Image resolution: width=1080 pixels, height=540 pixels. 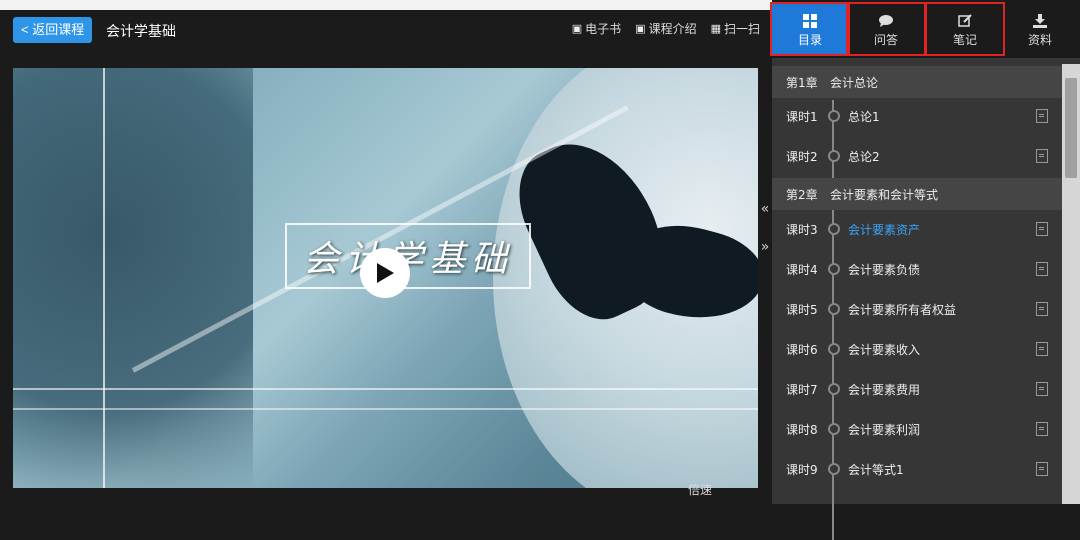 I want to click on lesson-title: 会计等式1, so click(x=876, y=469).